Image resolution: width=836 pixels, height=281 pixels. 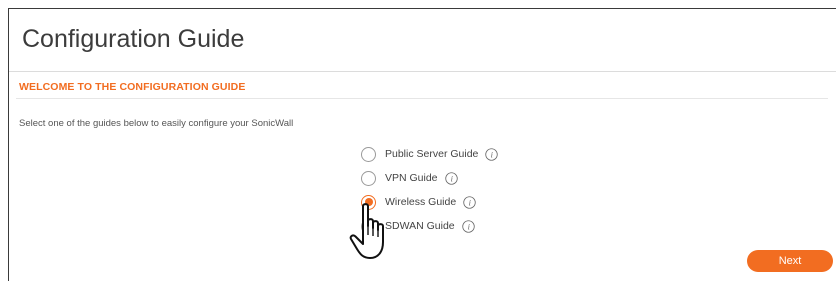 What do you see at coordinates (368, 202) in the screenshot?
I see `radio-wireless` at bounding box center [368, 202].